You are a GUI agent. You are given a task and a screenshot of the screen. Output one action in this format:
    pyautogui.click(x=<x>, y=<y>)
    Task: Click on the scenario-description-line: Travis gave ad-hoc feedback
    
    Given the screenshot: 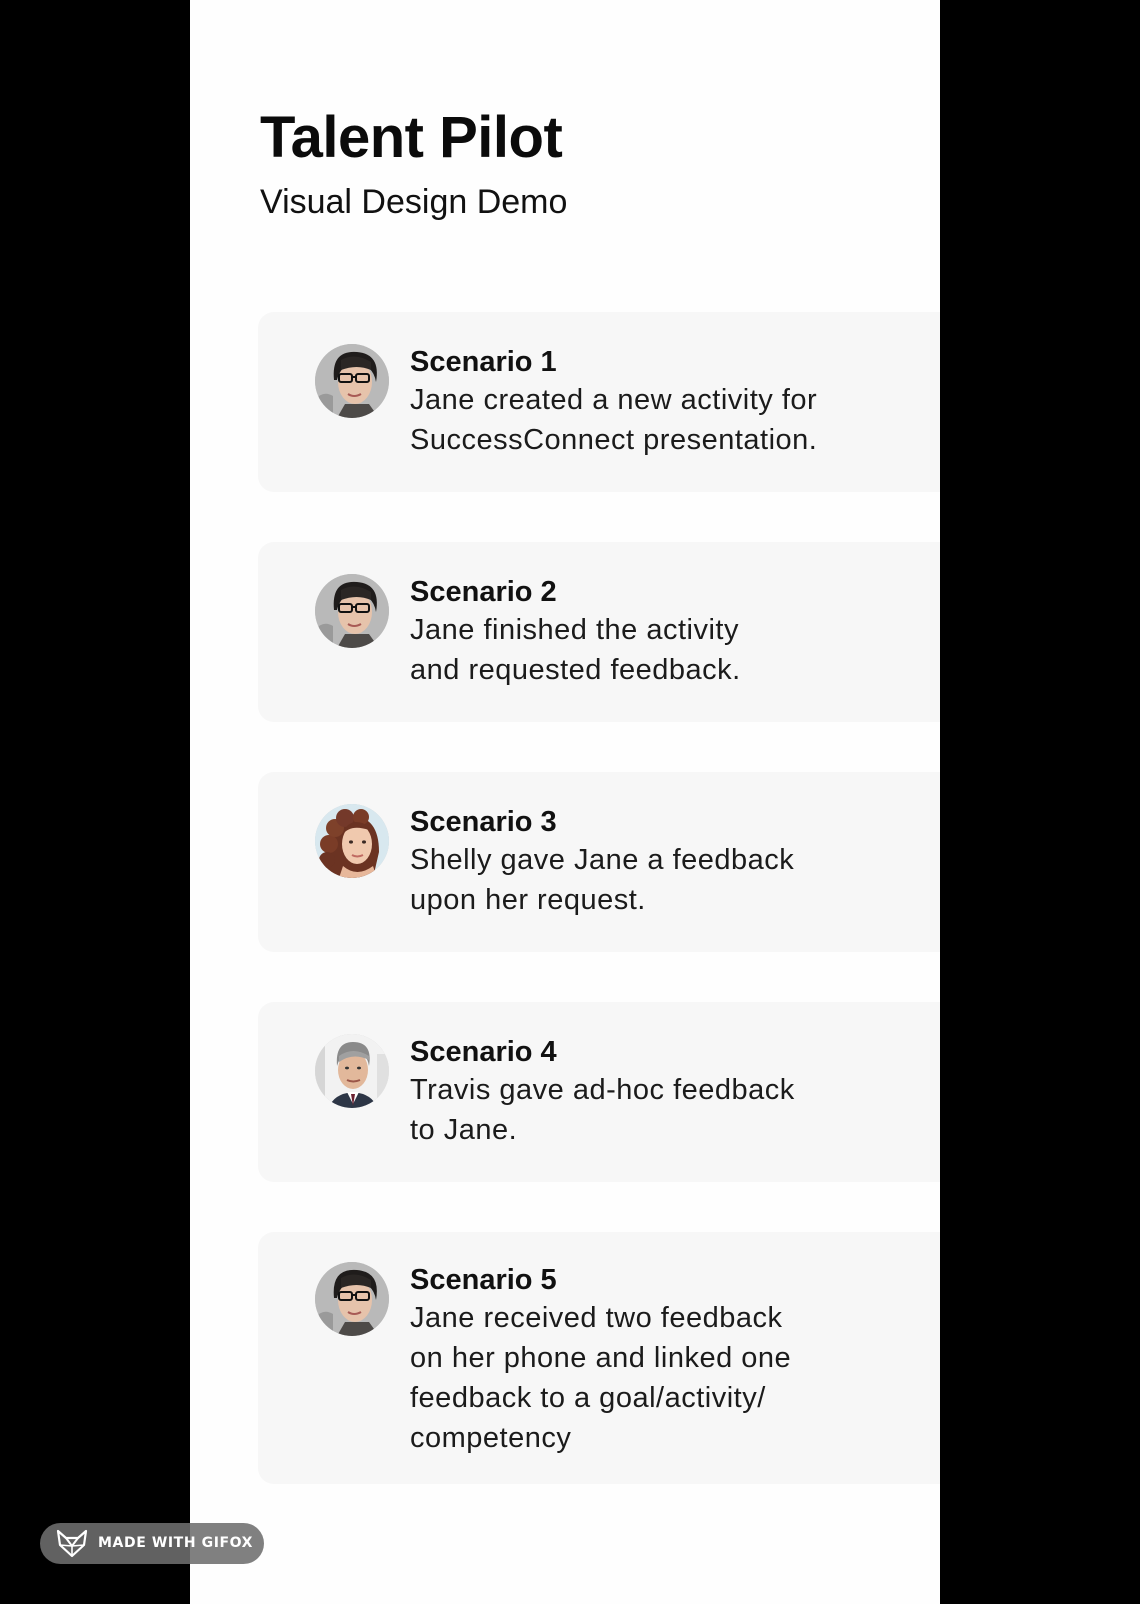 What is the action you would take?
    pyautogui.click(x=602, y=1090)
    